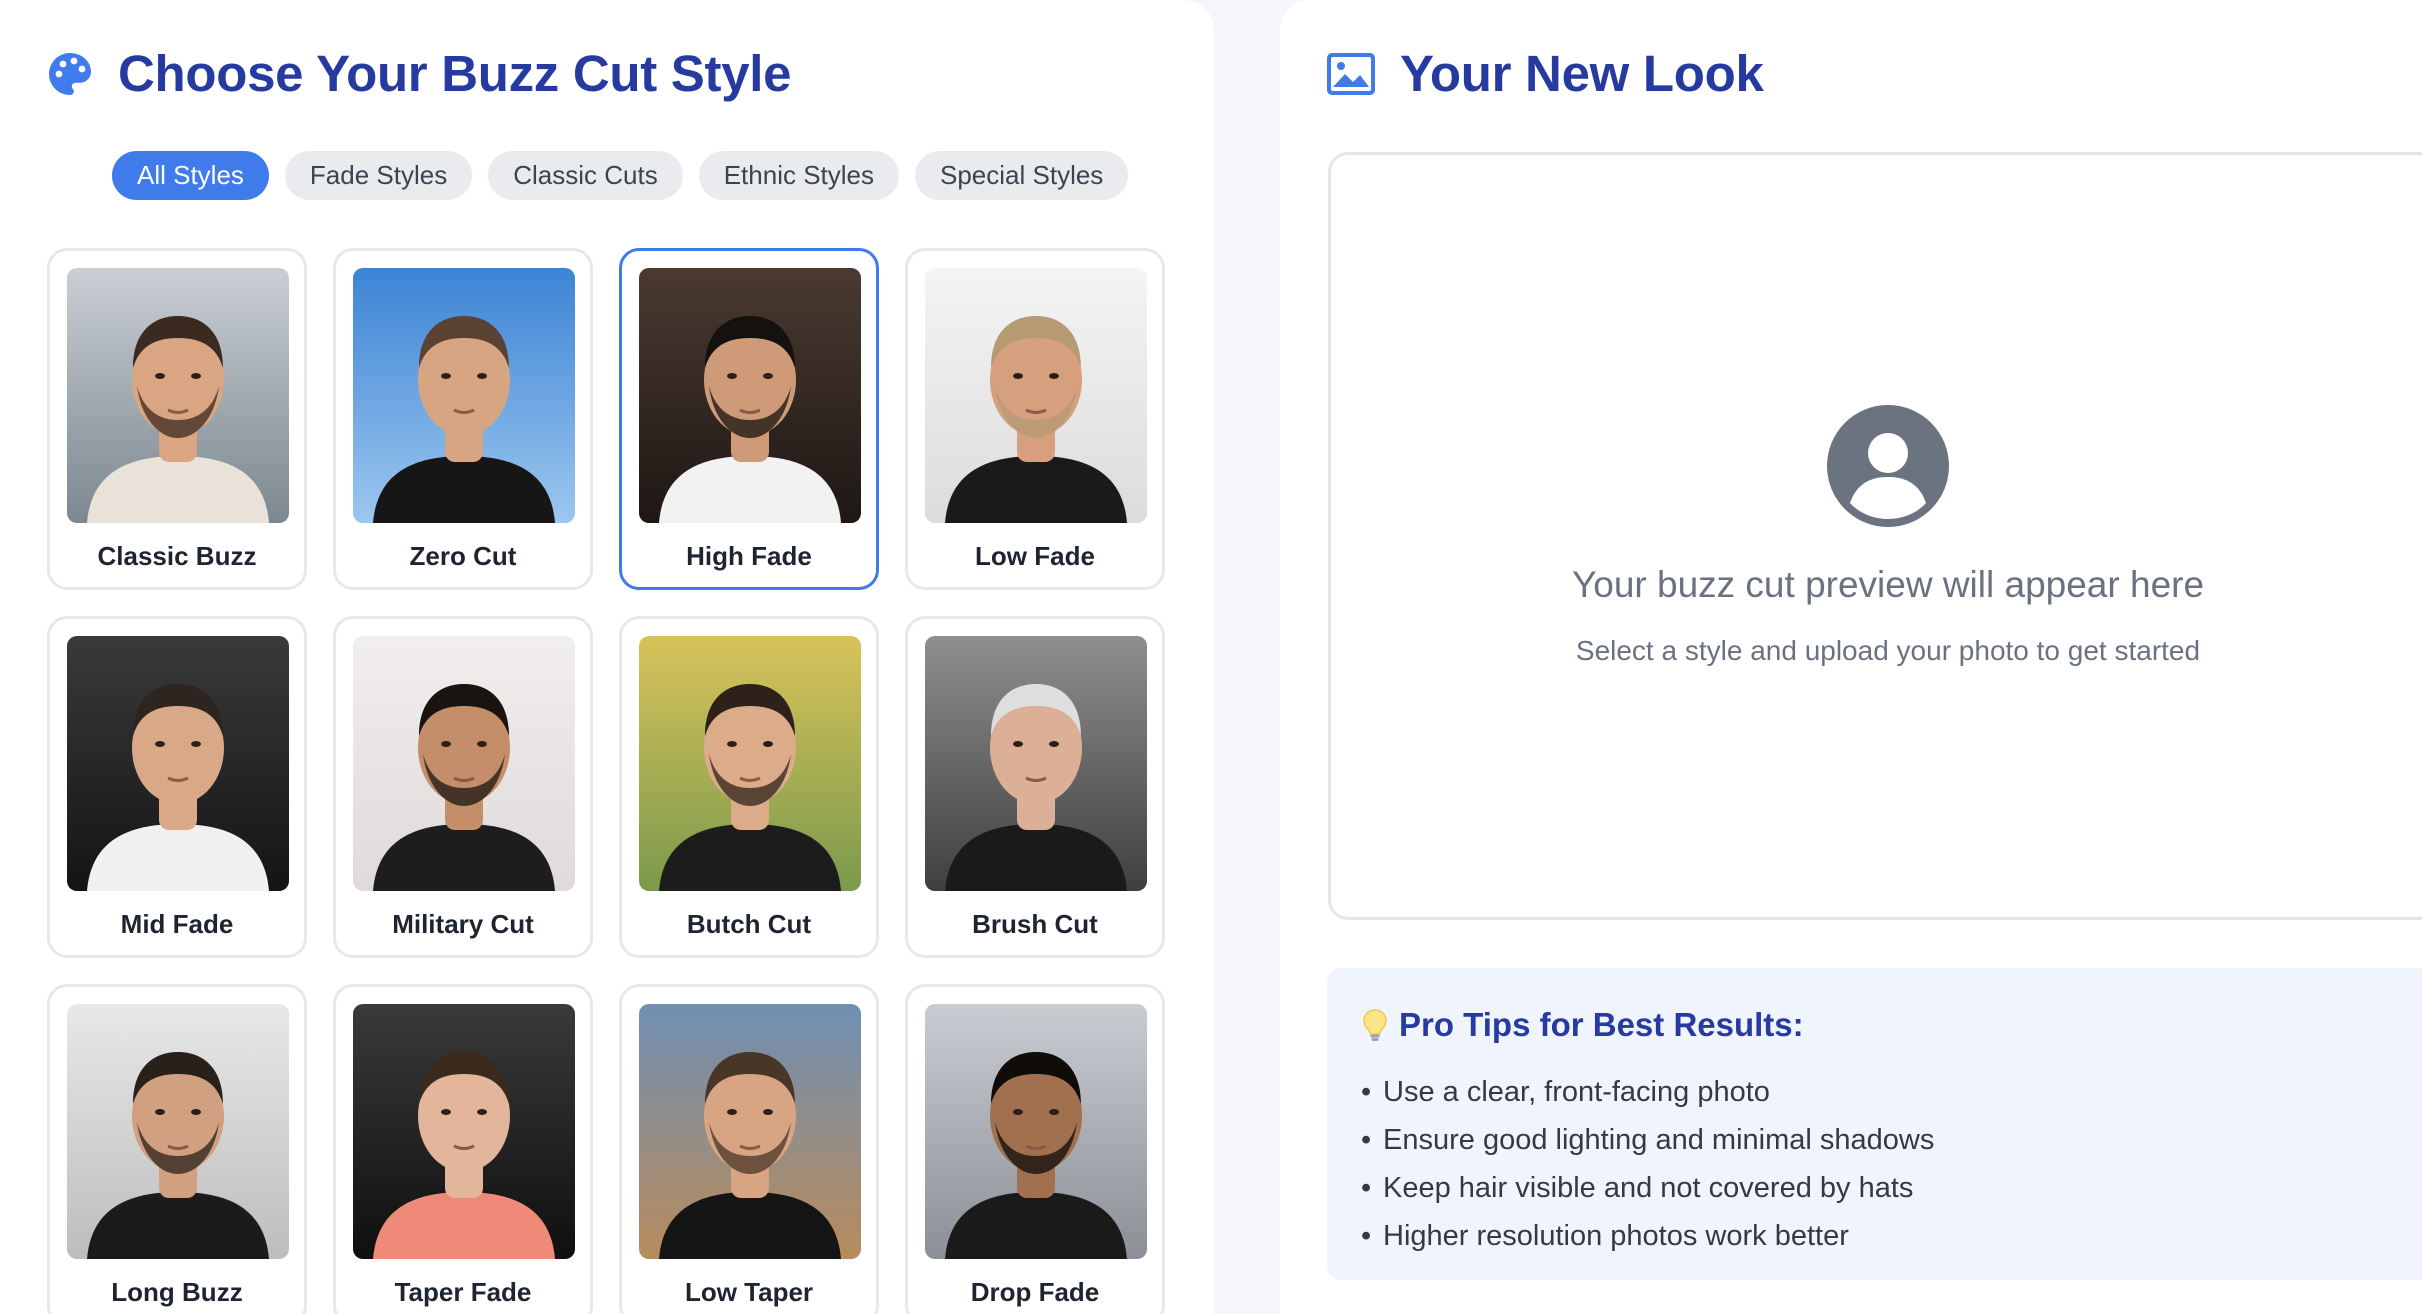 The image size is (2422, 1314). I want to click on style-name: Military Cut, so click(463, 924).